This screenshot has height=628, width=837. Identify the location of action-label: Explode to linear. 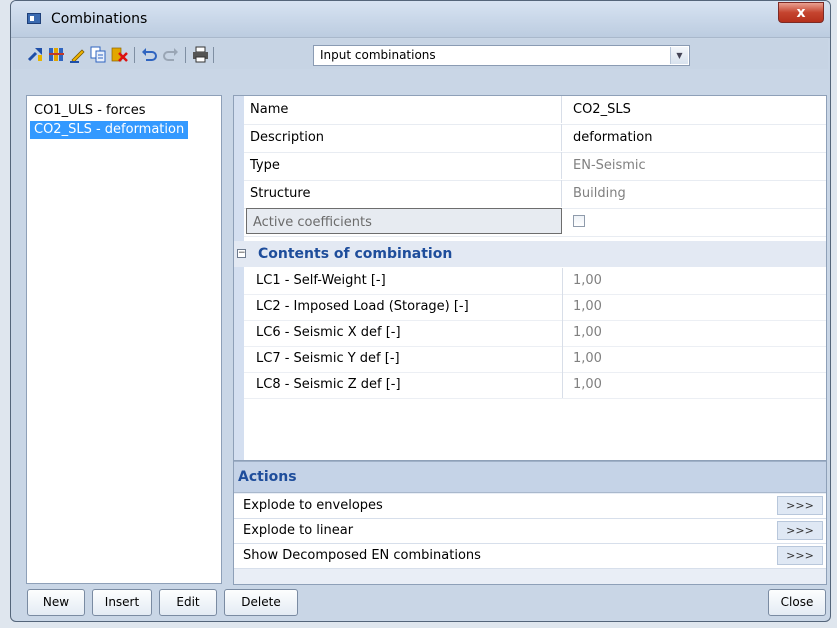
(298, 530).